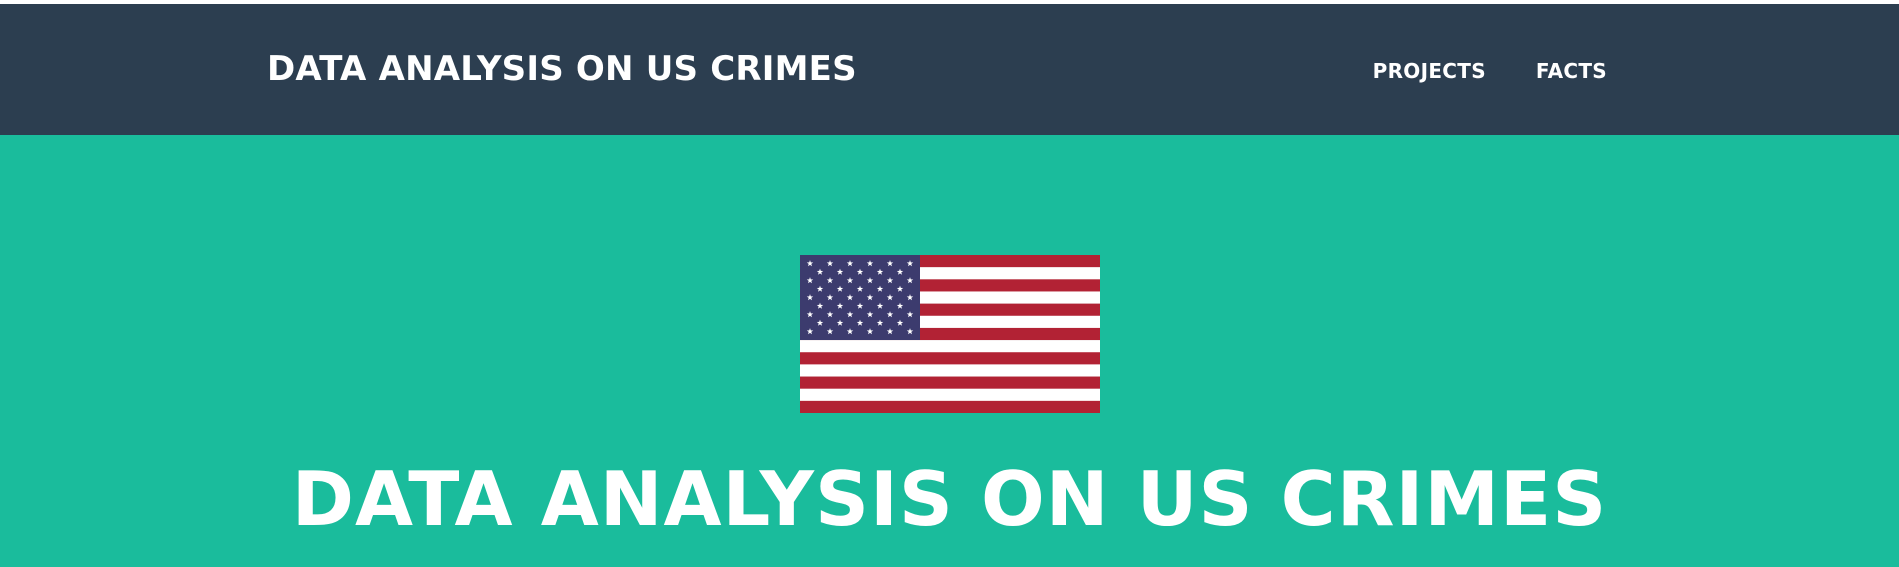  What do you see at coordinates (950, 334) in the screenshot?
I see `us-flag-image` at bounding box center [950, 334].